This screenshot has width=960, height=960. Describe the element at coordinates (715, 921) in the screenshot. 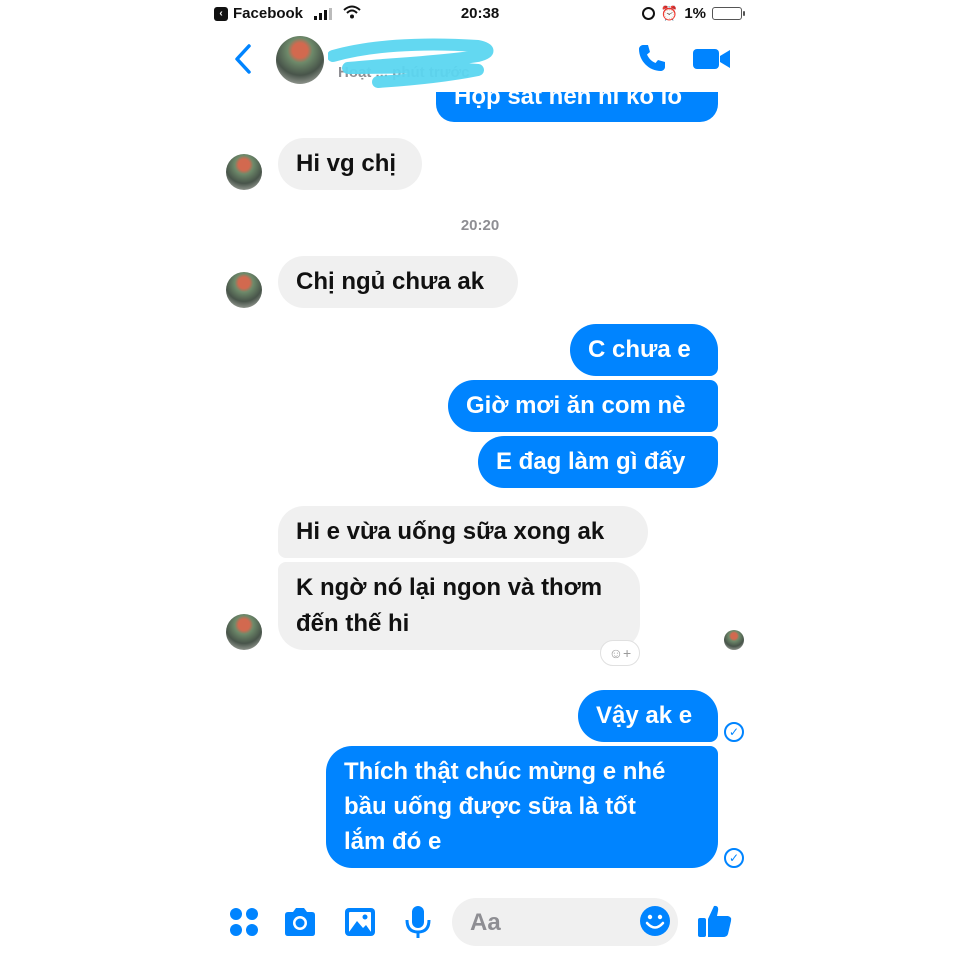

I see `thumbs-up-icon` at that location.